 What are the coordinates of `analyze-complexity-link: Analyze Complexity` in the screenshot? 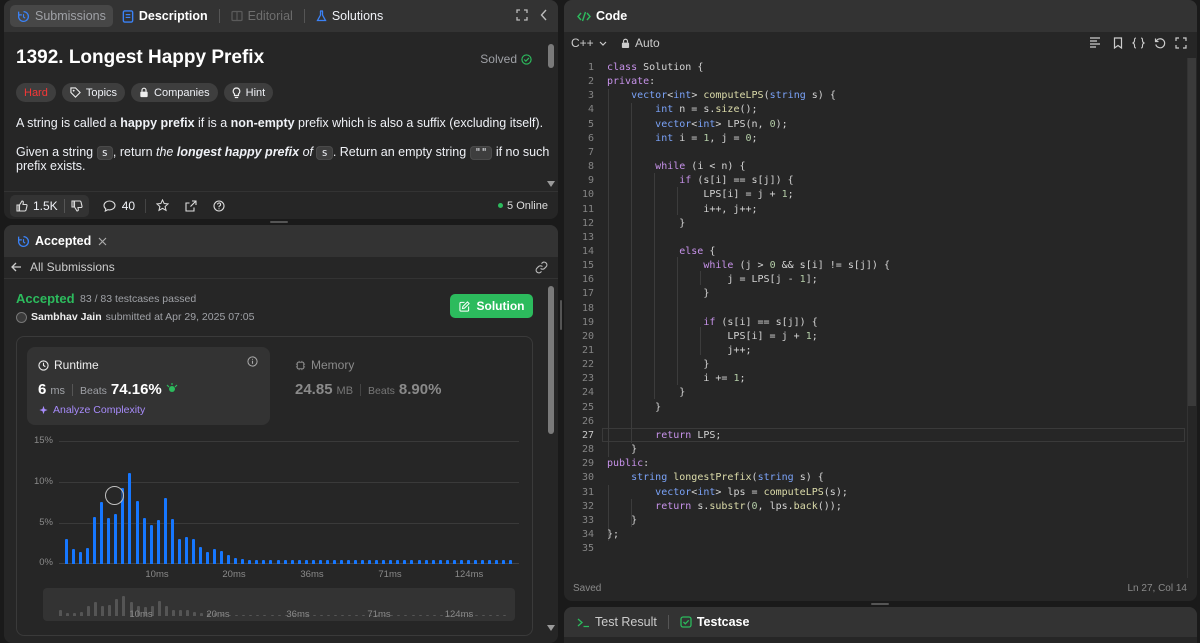 It's located at (91, 410).